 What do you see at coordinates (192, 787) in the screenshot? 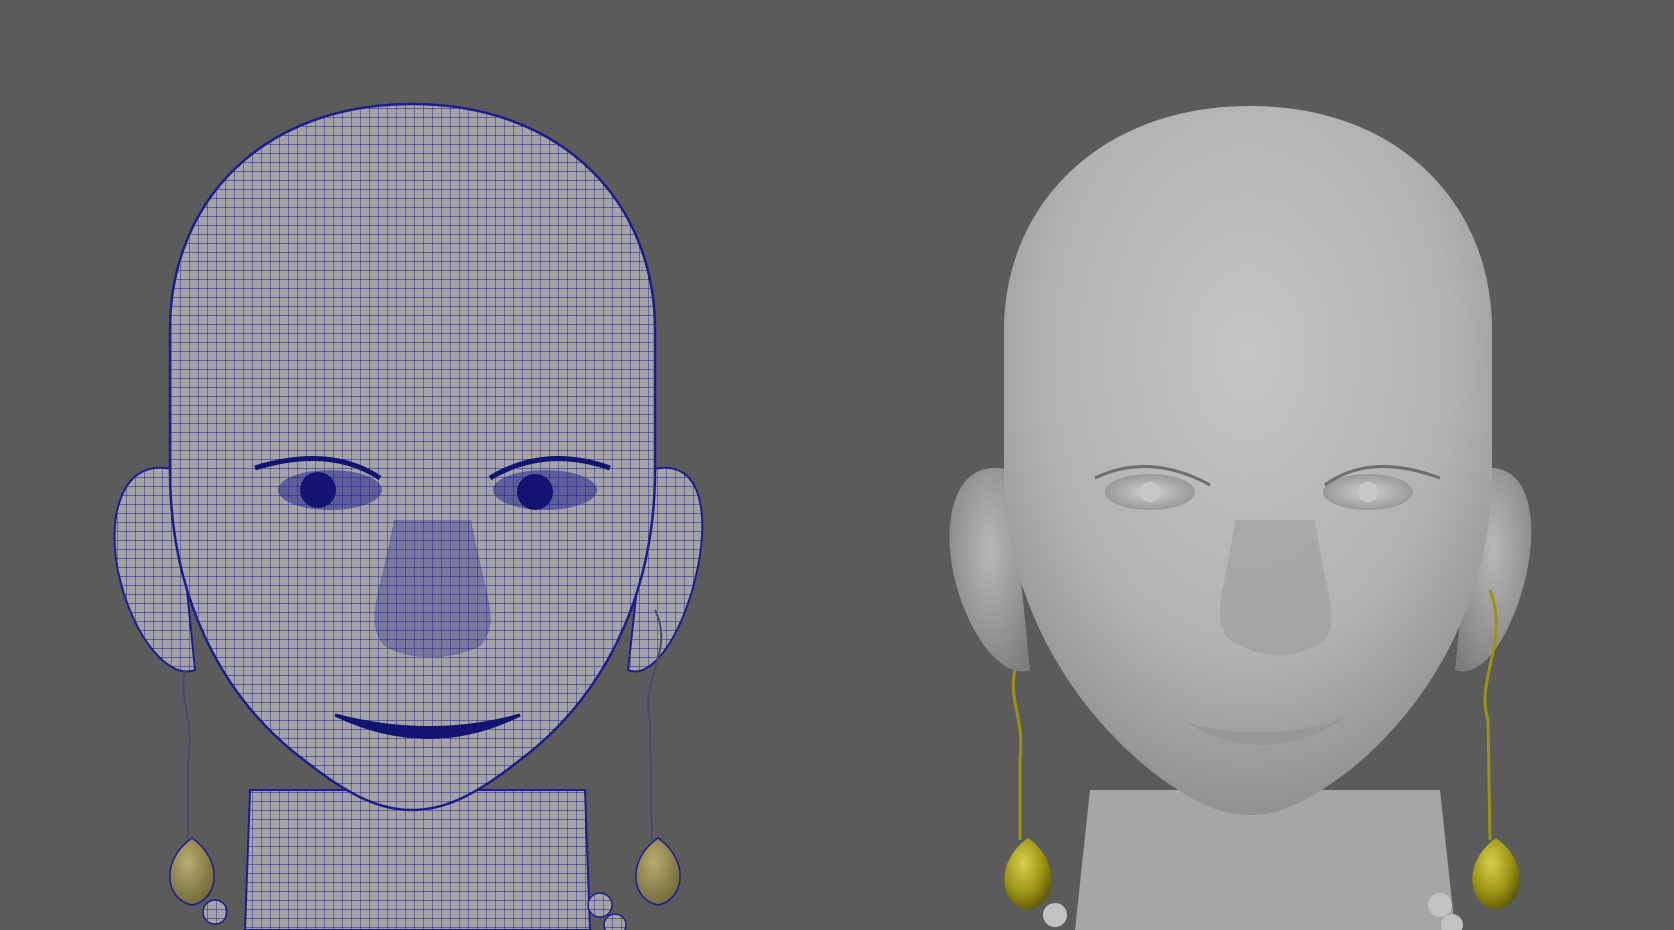
I see `wire-earring-left` at bounding box center [192, 787].